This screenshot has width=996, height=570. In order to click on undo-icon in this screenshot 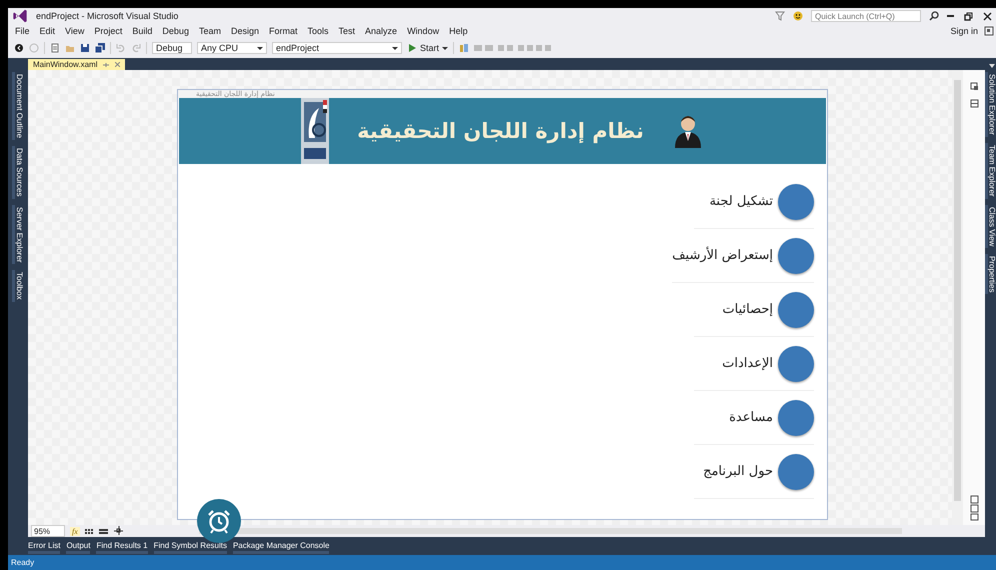, I will do `click(121, 48)`.